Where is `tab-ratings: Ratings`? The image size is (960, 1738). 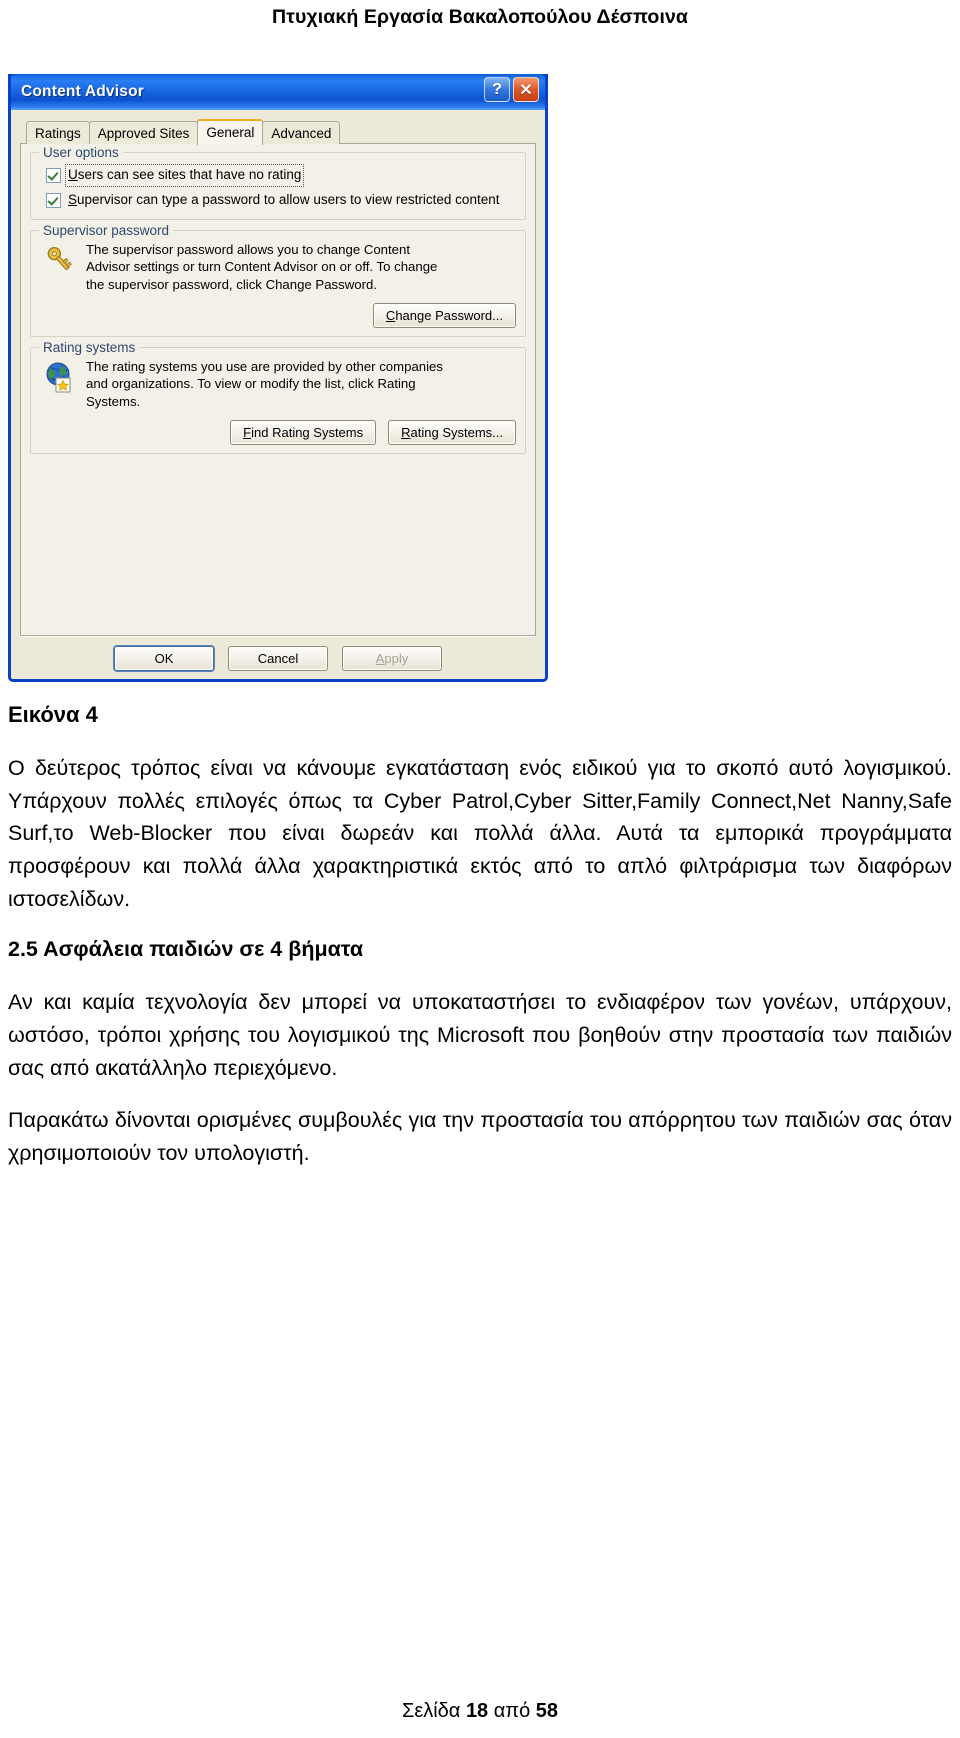
tab-ratings: Ratings is located at coordinates (58, 132).